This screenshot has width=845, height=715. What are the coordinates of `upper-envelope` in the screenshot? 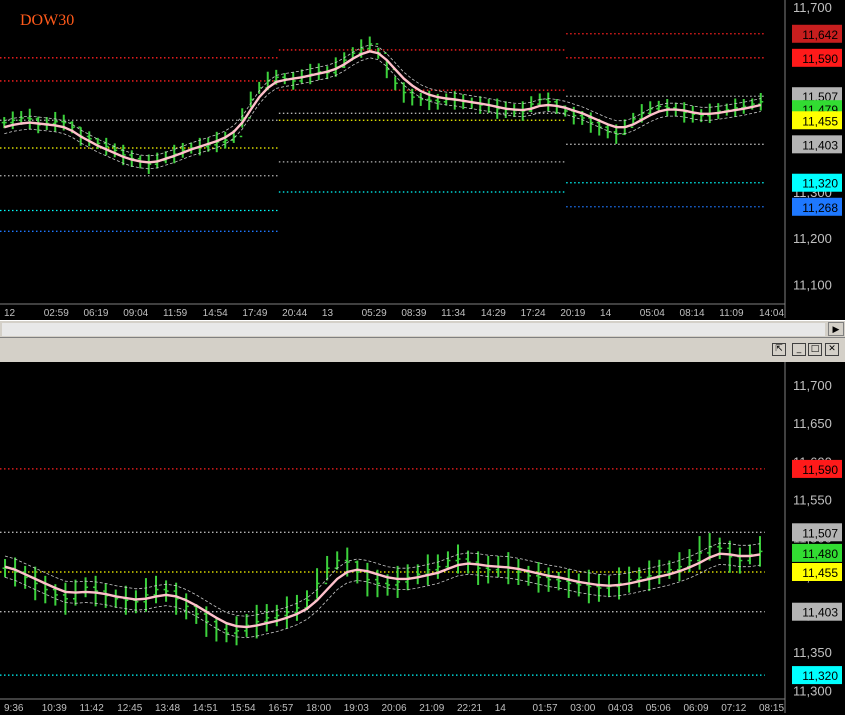 It's located at (382, 100).